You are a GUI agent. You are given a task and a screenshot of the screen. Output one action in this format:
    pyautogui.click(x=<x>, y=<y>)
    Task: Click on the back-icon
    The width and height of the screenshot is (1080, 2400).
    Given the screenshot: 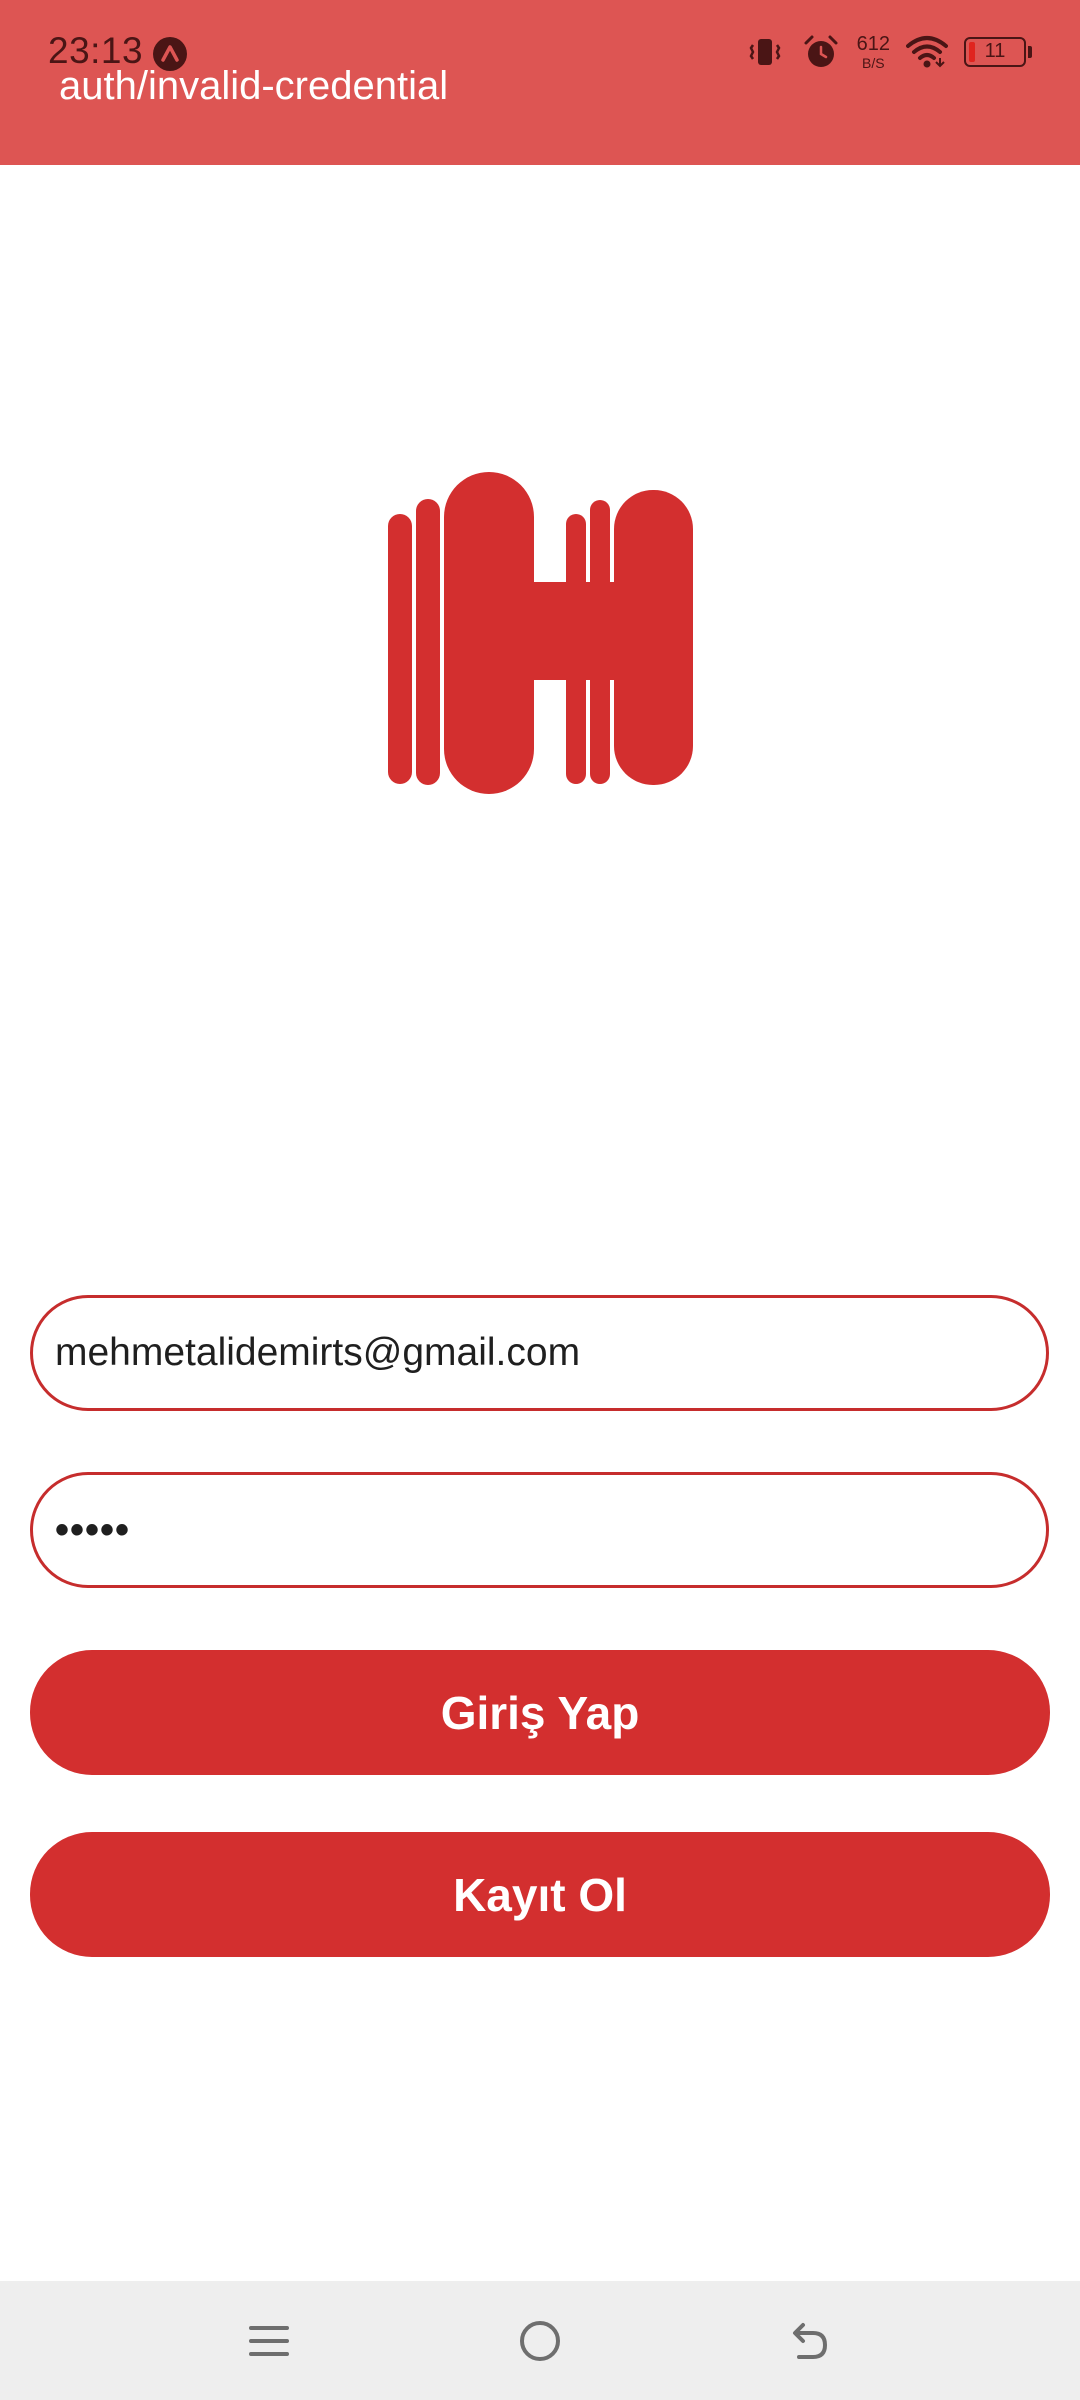 What is the action you would take?
    pyautogui.click(x=810, y=2341)
    